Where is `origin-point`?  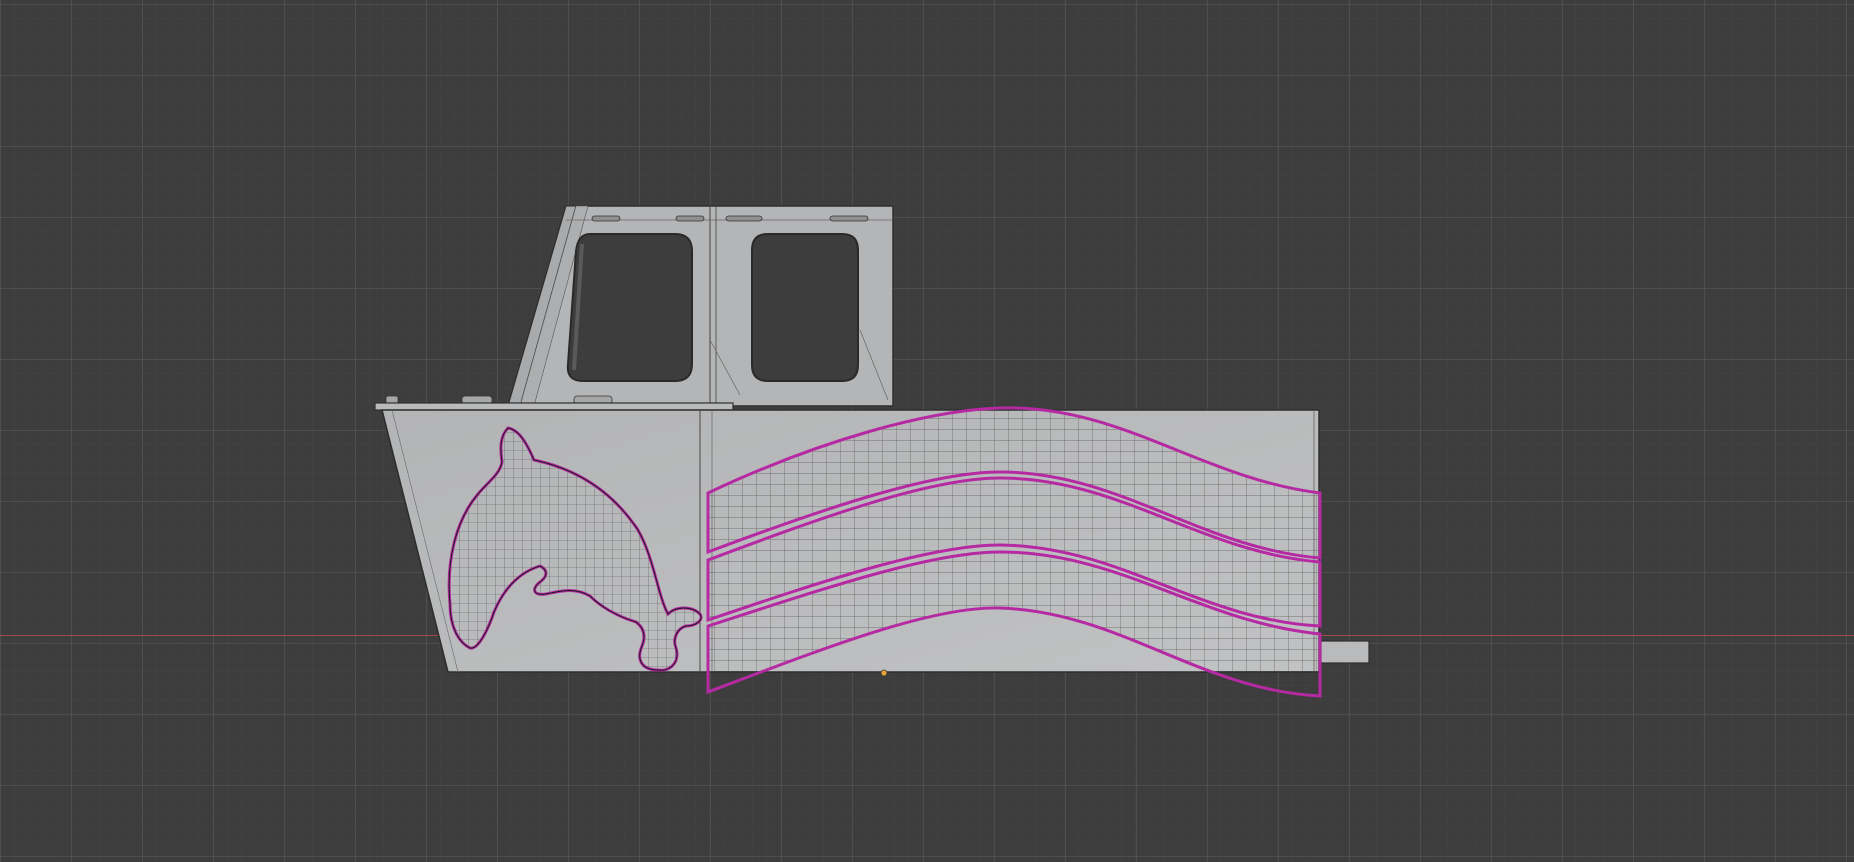
origin-point is located at coordinates (884, 673).